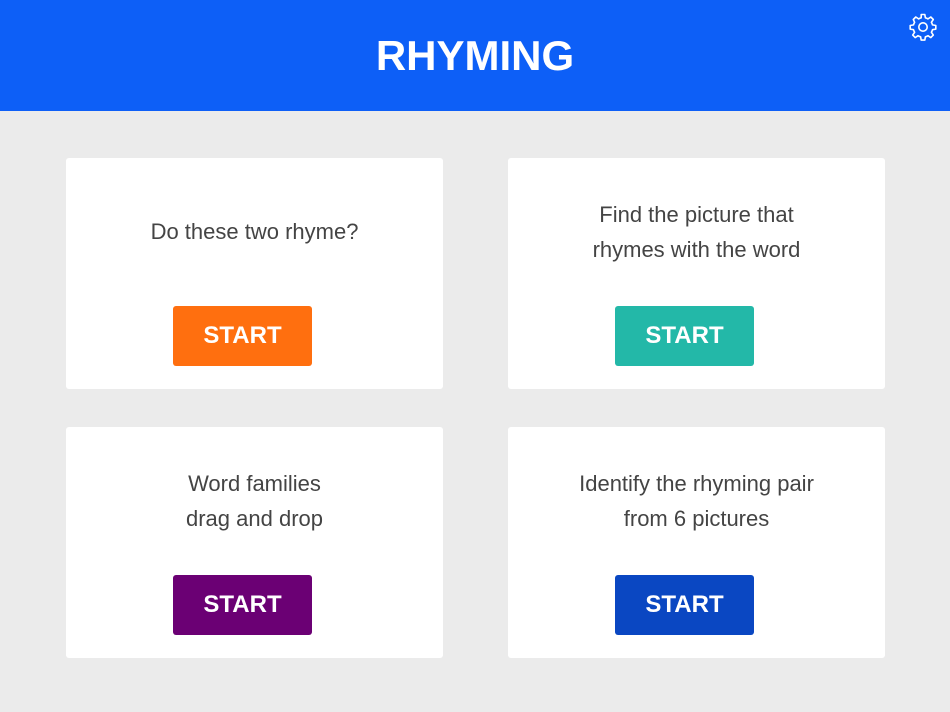  What do you see at coordinates (696, 483) in the screenshot?
I see `card-text-line: Identify the rhyming pair` at bounding box center [696, 483].